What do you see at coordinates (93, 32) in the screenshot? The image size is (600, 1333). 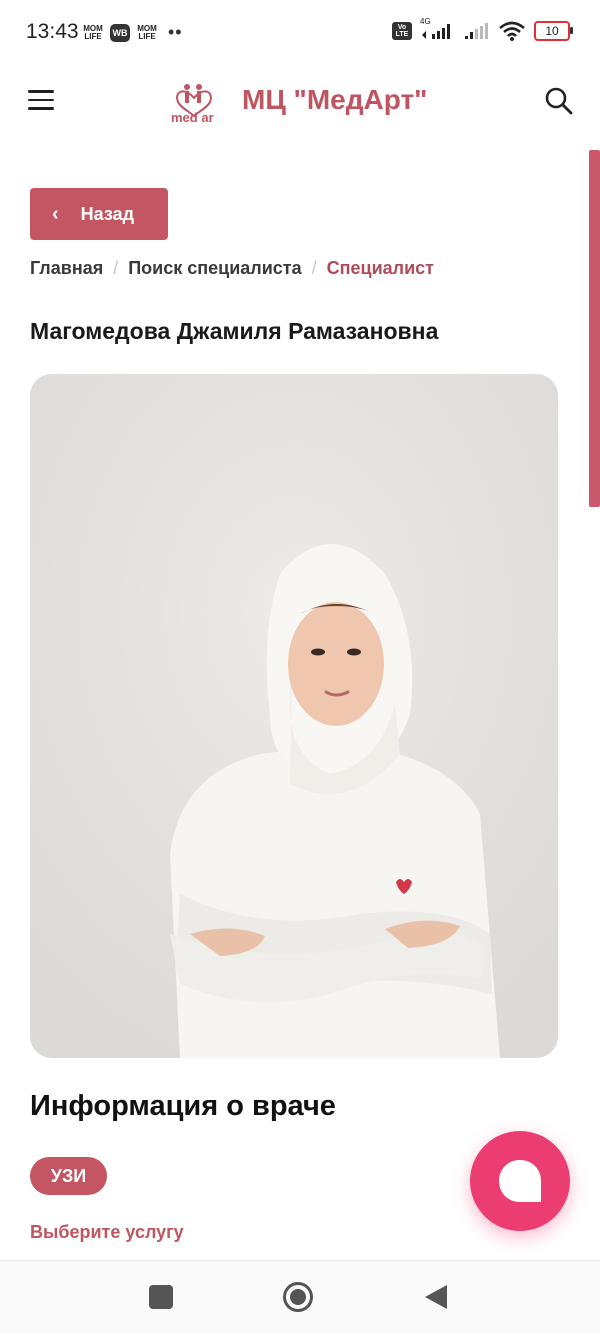 I see `momlife-icon: MOM LIFE` at bounding box center [93, 32].